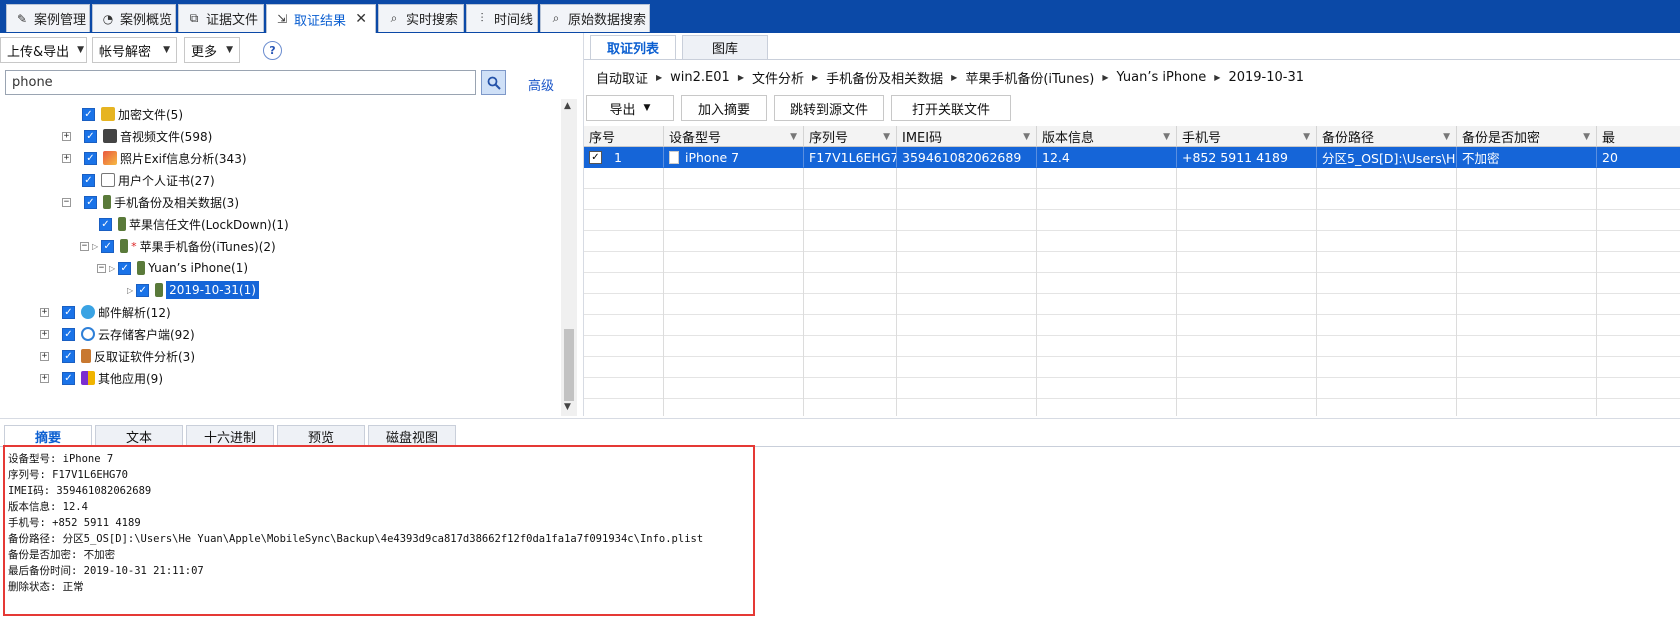 The width and height of the screenshot is (1680, 630). I want to click on tree-item-label: 苹果手机备份(iTunes)(2), so click(207, 246).